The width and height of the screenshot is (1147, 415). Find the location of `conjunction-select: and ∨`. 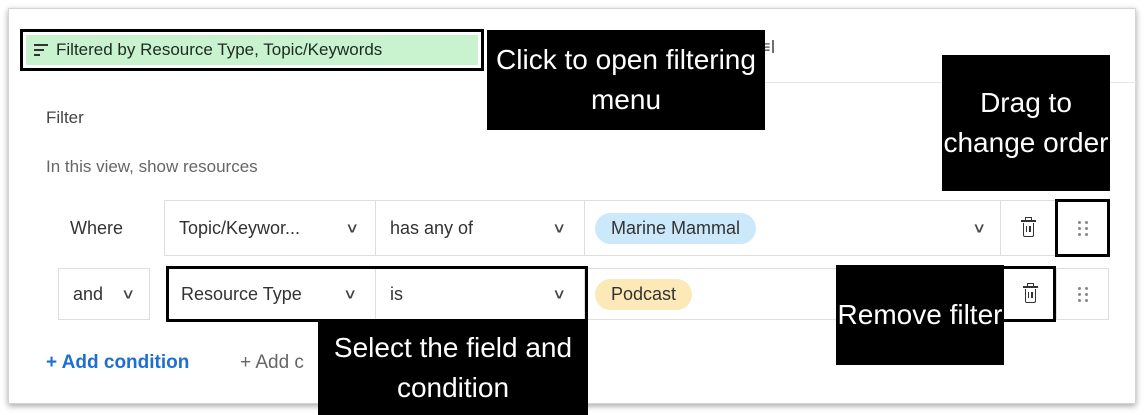

conjunction-select: and ∨ is located at coordinates (104, 294).